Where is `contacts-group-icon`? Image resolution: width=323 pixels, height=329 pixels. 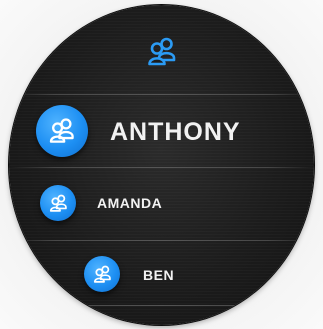 contacts-group-icon is located at coordinates (162, 52).